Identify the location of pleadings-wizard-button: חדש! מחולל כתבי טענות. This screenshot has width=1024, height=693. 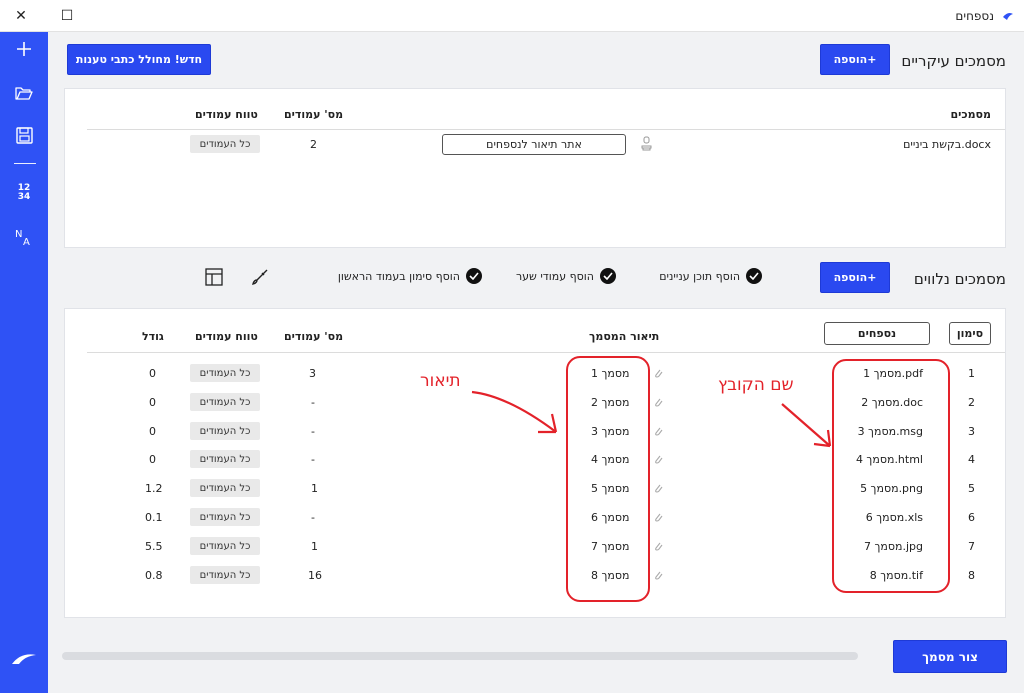
(139, 59).